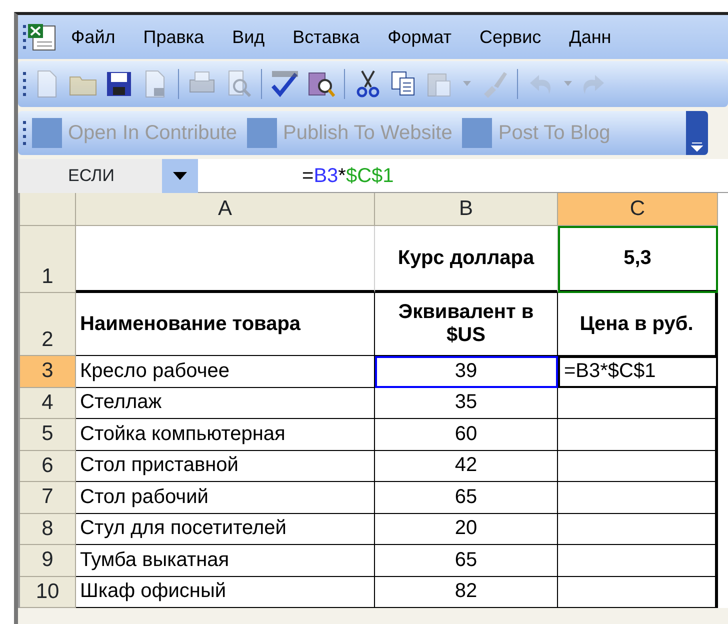  Describe the element at coordinates (466, 403) in the screenshot. I see `table-cell: 35` at that location.